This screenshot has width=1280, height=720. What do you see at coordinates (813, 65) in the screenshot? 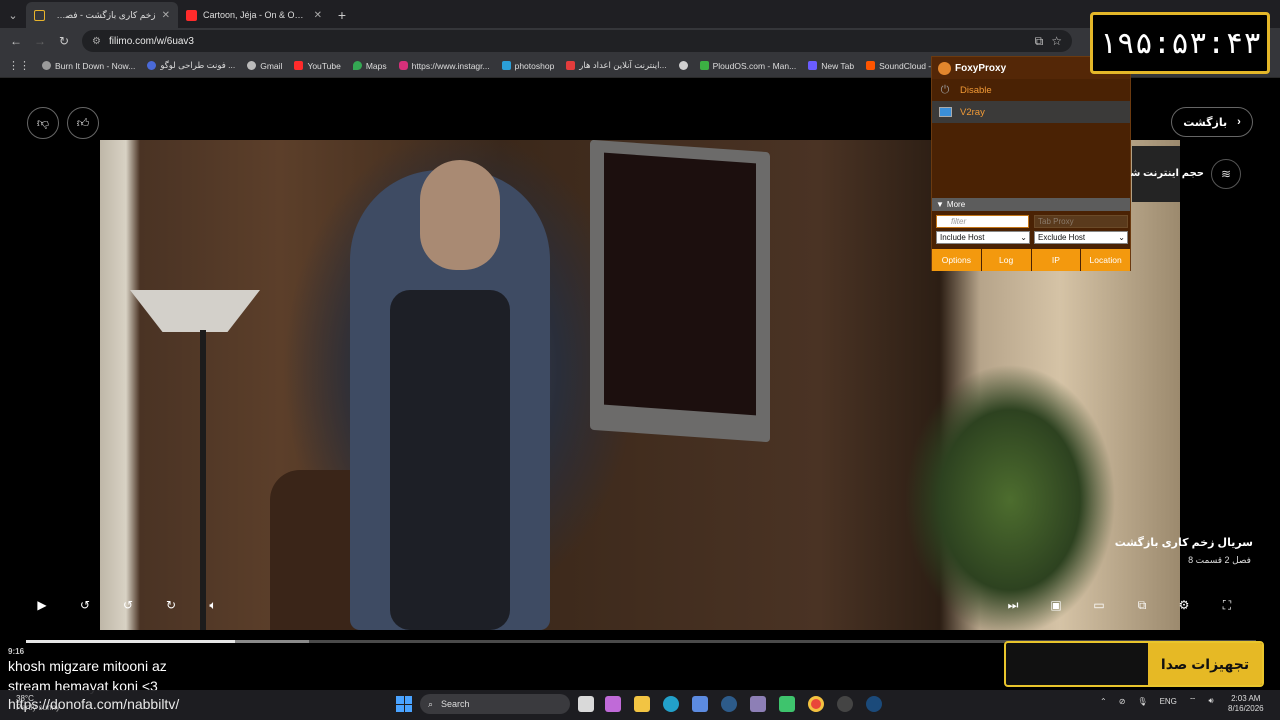
I see `new-tab-icon` at bounding box center [813, 65].